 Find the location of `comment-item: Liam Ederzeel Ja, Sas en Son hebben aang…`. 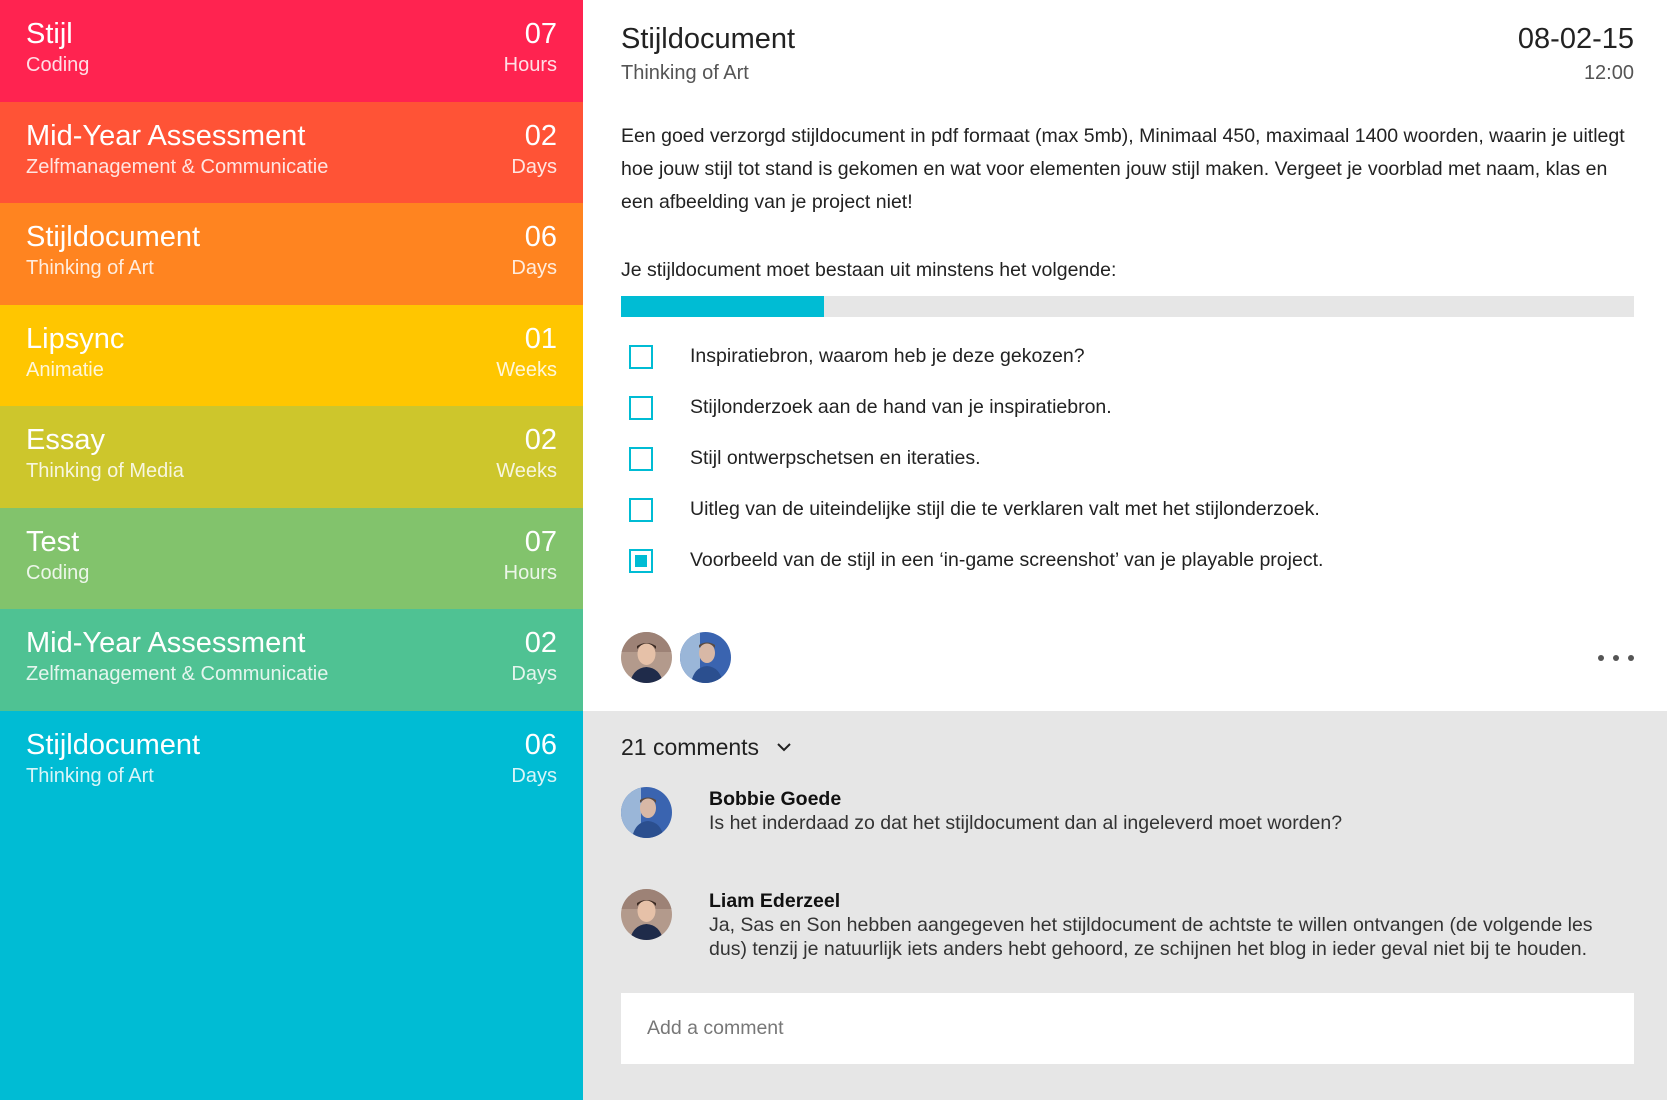

comment-item: Liam Ederzeel Ja, Sas en Son hebben aang… is located at coordinates (1121, 929).